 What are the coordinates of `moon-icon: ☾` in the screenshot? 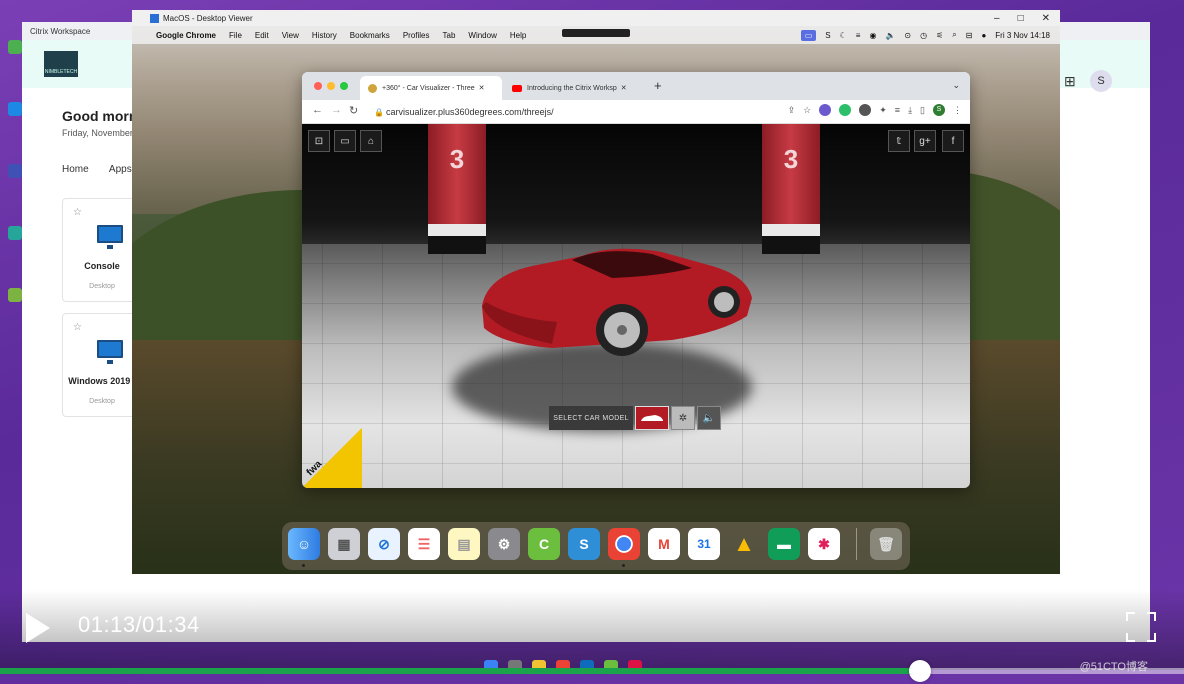 It's located at (843, 35).